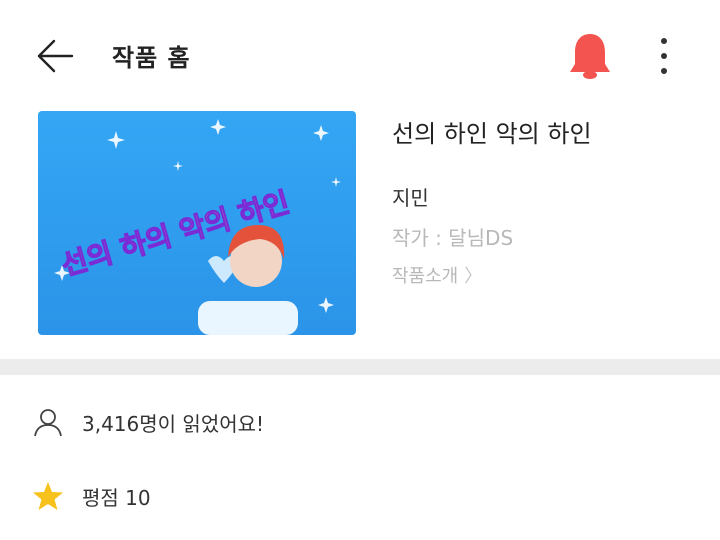  What do you see at coordinates (116, 497) in the screenshot?
I see `rating-text: 평점 10` at bounding box center [116, 497].